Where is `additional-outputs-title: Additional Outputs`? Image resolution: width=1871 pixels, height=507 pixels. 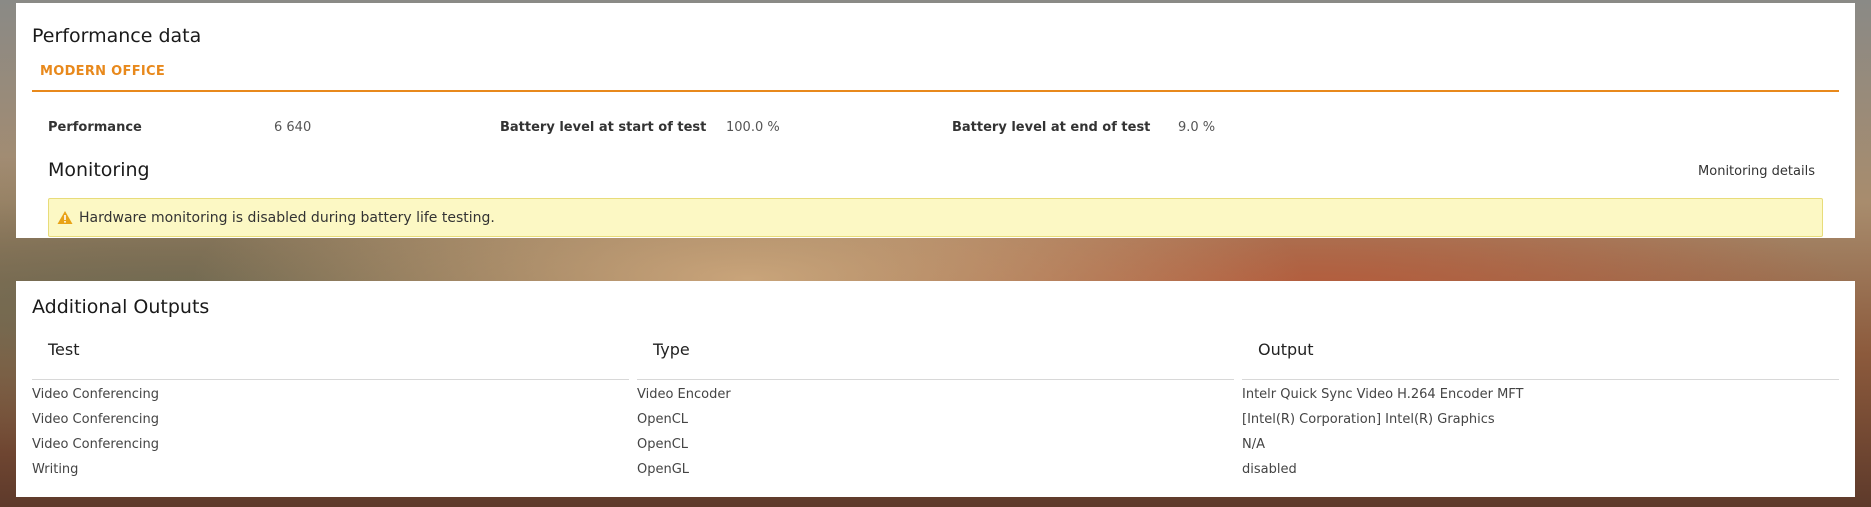
additional-outputs-title: Additional Outputs is located at coordinates (121, 307).